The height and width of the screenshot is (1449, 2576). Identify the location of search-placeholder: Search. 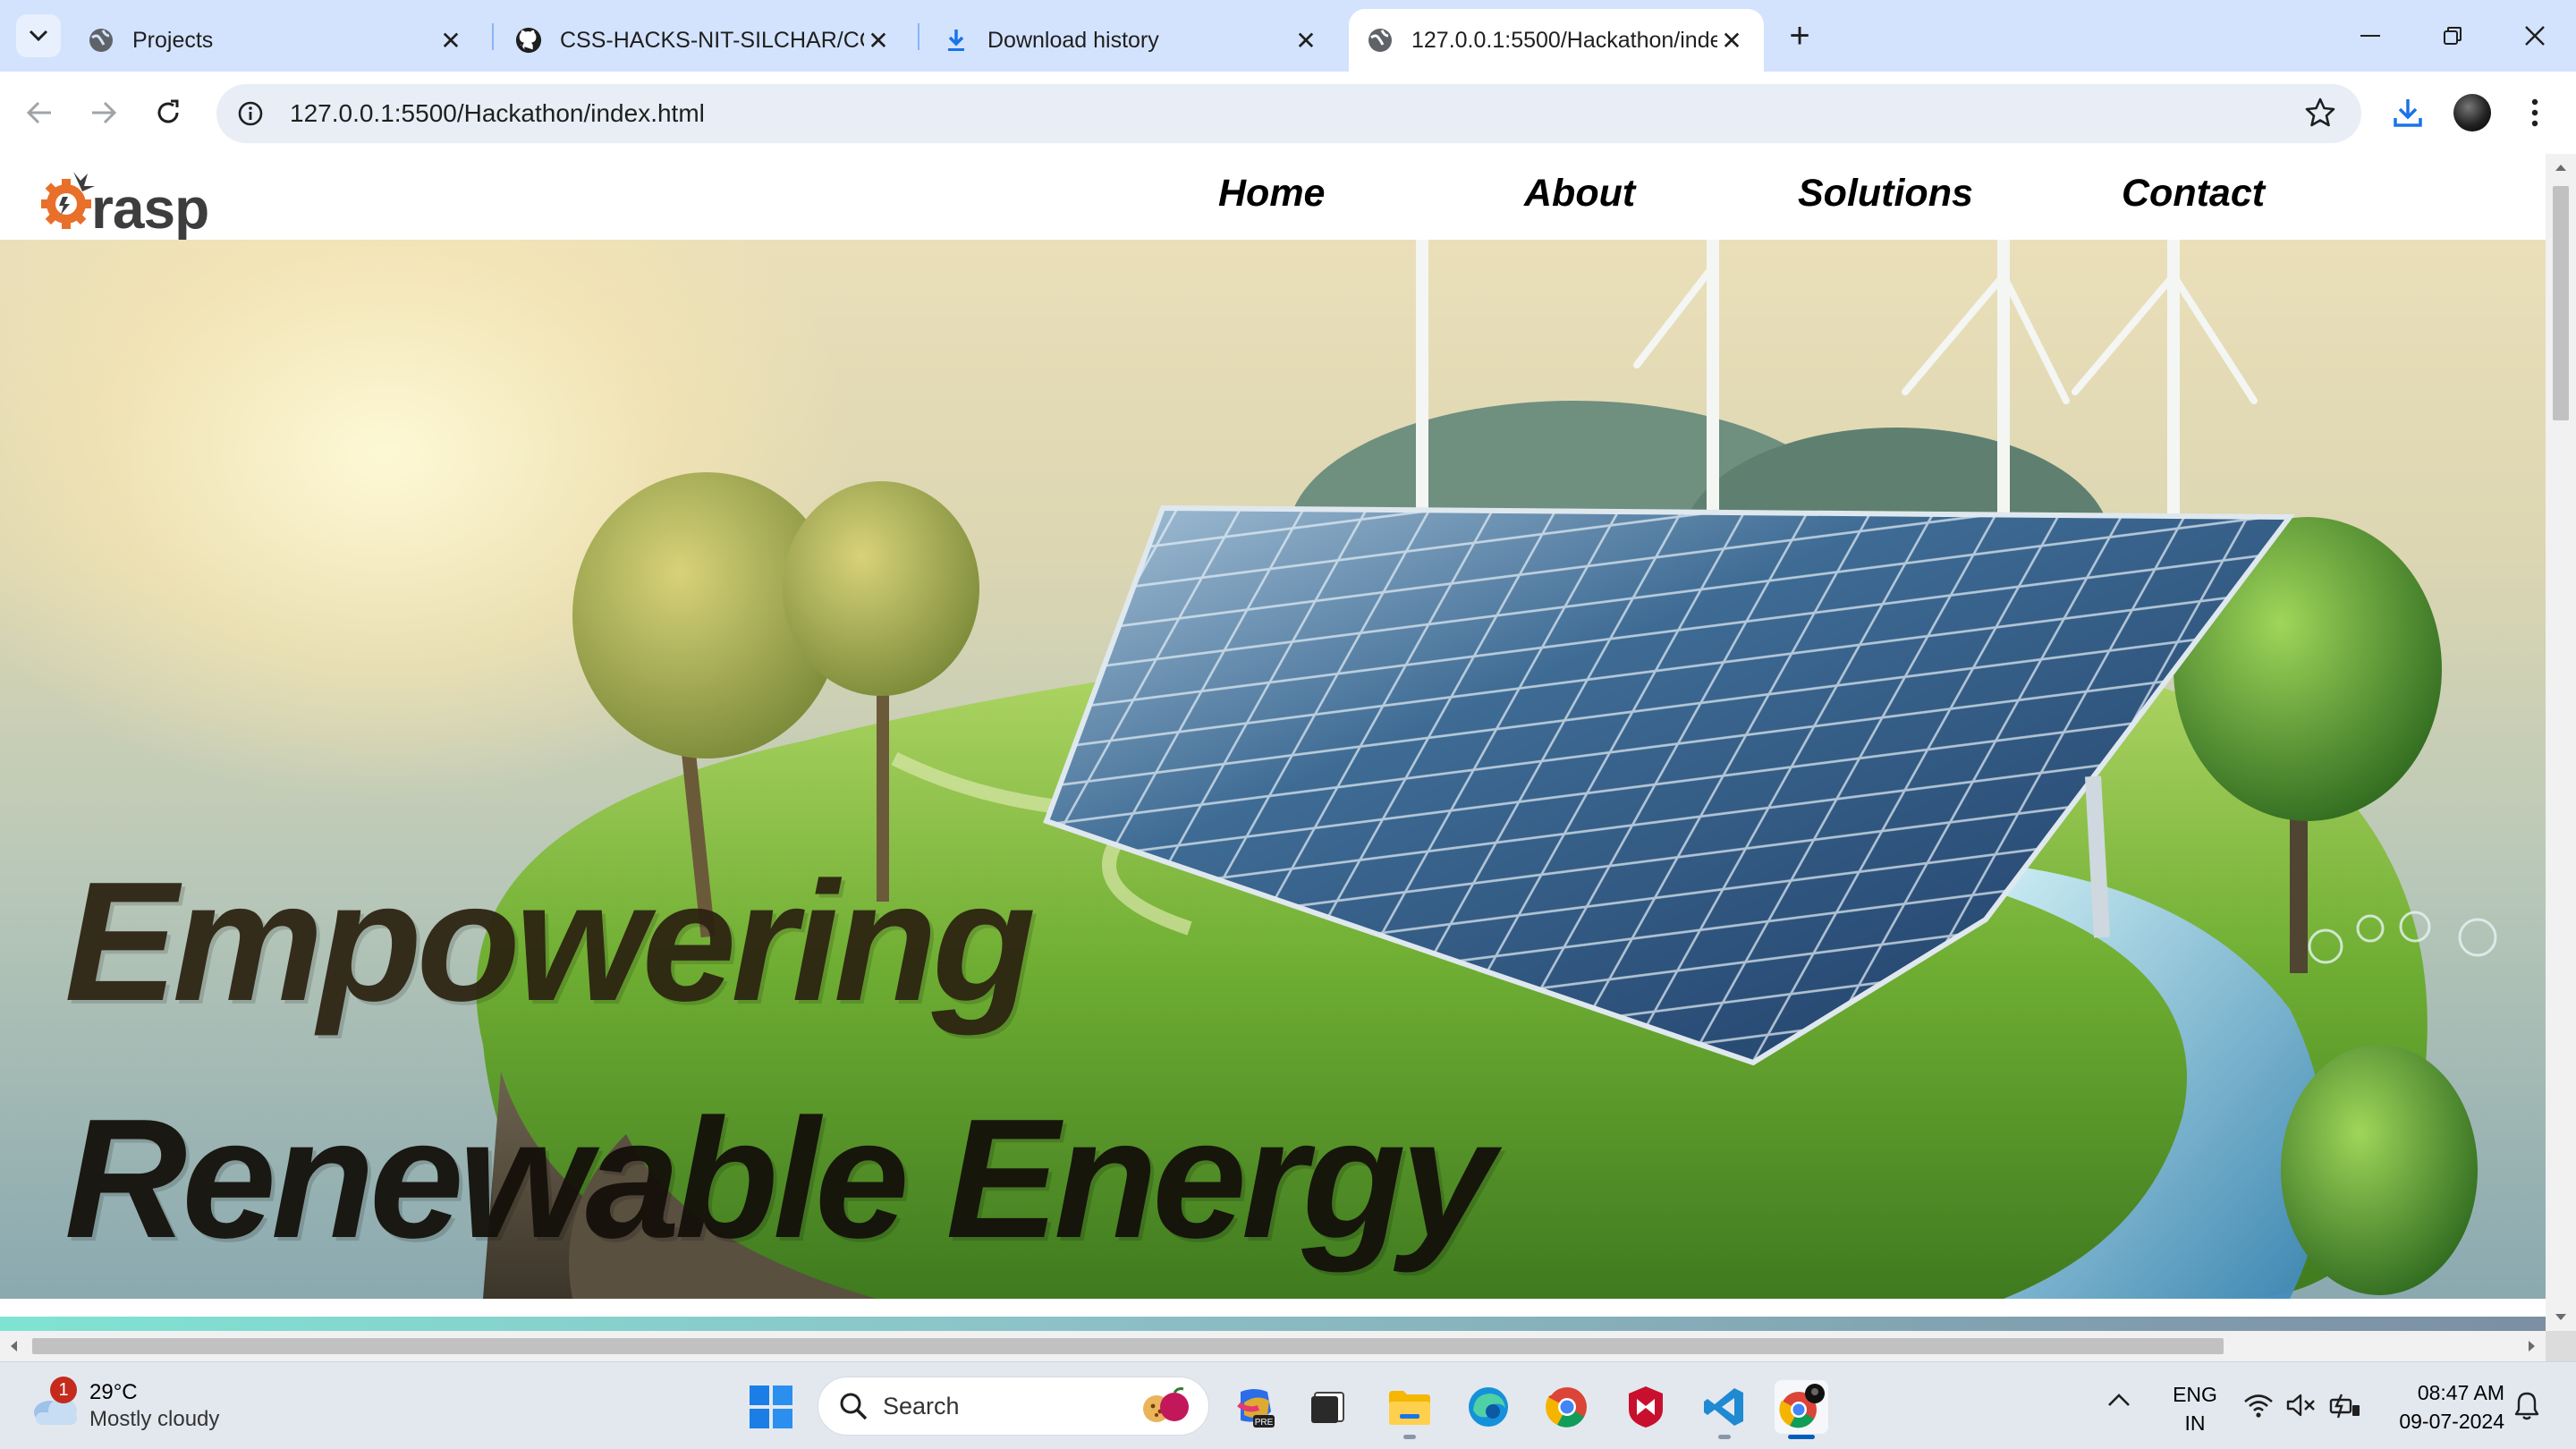
(921, 1405).